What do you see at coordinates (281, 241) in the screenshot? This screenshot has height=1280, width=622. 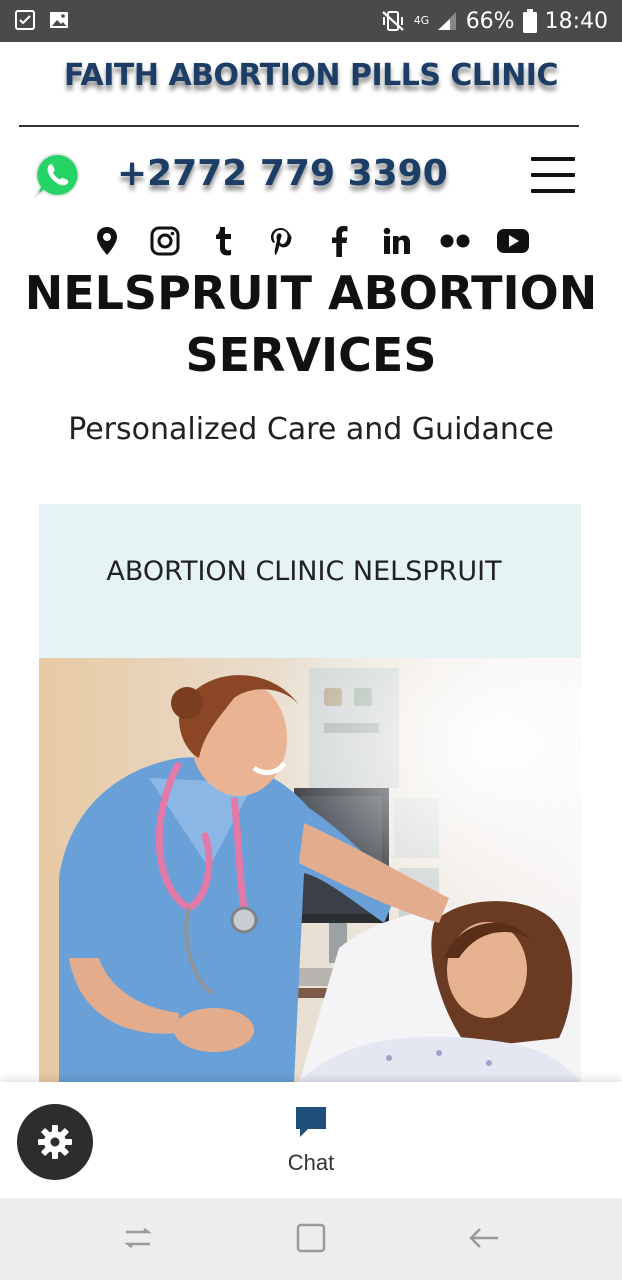 I see `pinterest-icon` at bounding box center [281, 241].